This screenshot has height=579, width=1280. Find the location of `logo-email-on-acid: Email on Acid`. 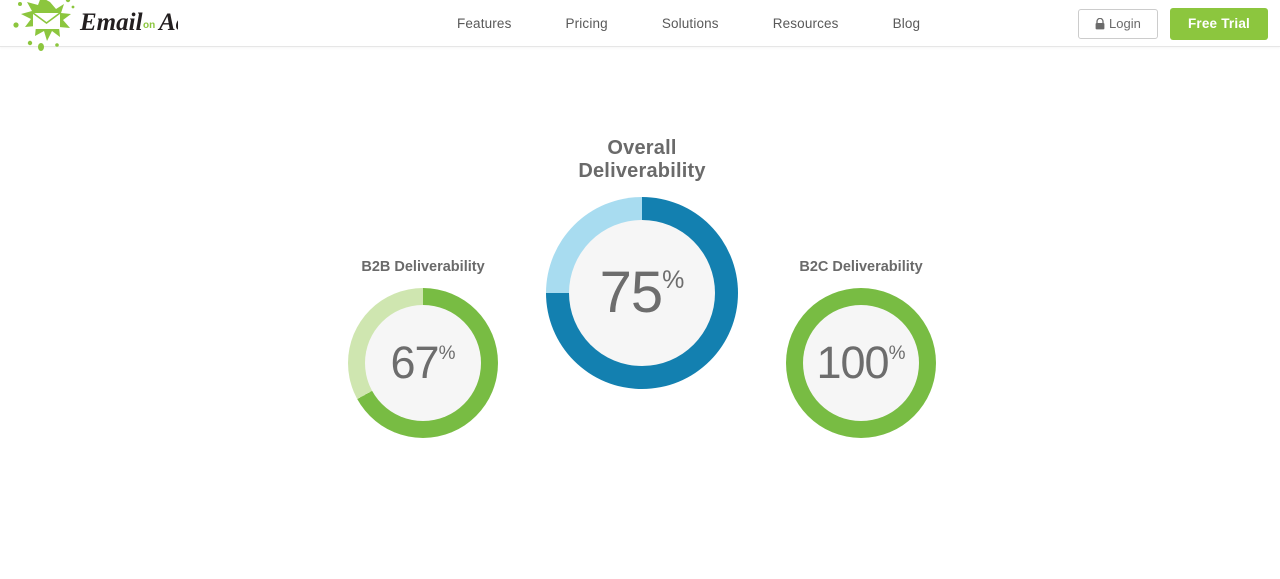

logo-email-on-acid: Email on Acid is located at coordinates (93, 26).